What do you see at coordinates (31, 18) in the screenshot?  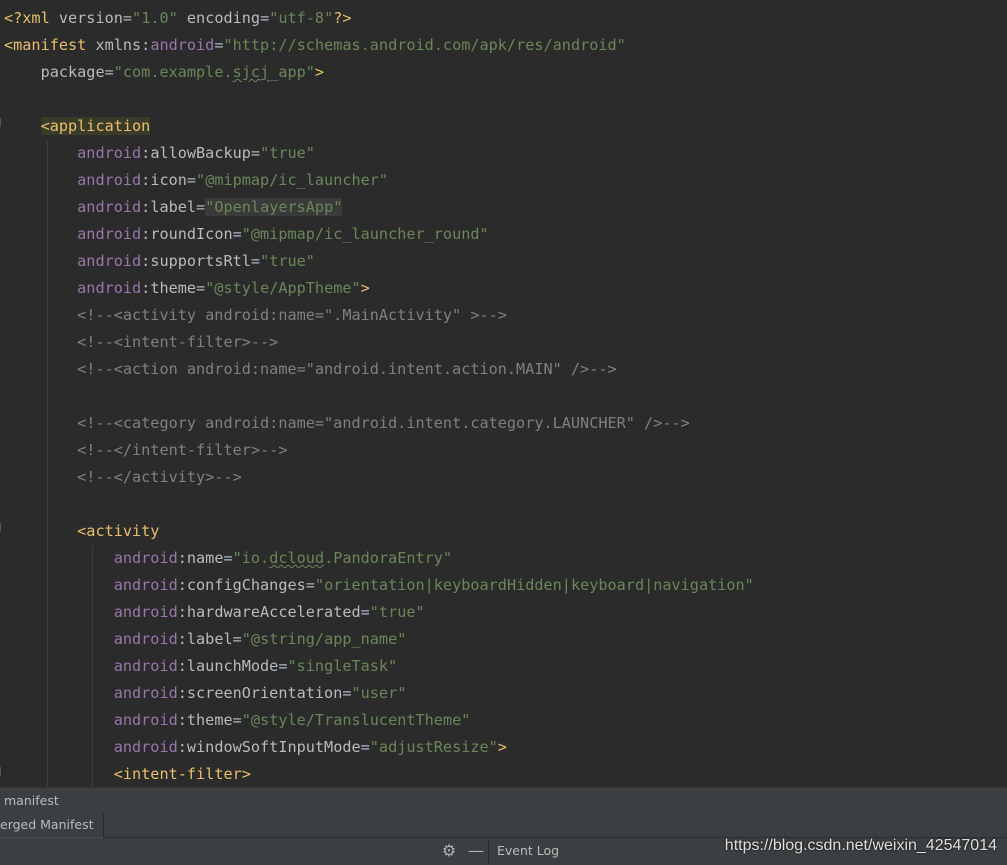 I see `code-token: <?xml` at bounding box center [31, 18].